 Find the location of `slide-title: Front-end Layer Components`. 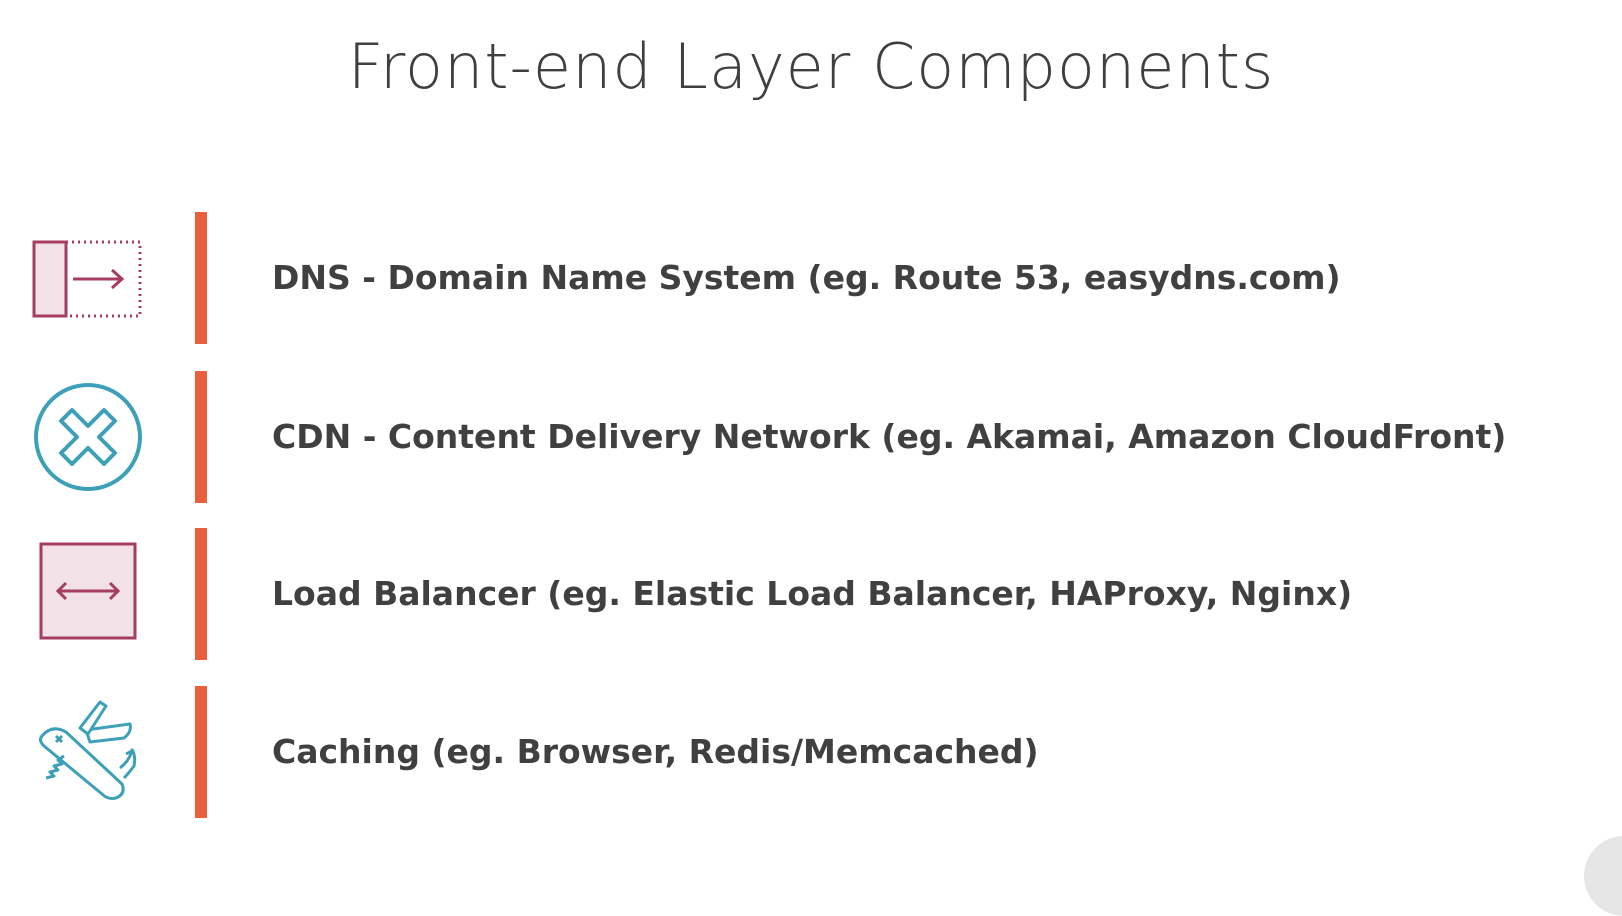

slide-title: Front-end Layer Components is located at coordinates (811, 66).